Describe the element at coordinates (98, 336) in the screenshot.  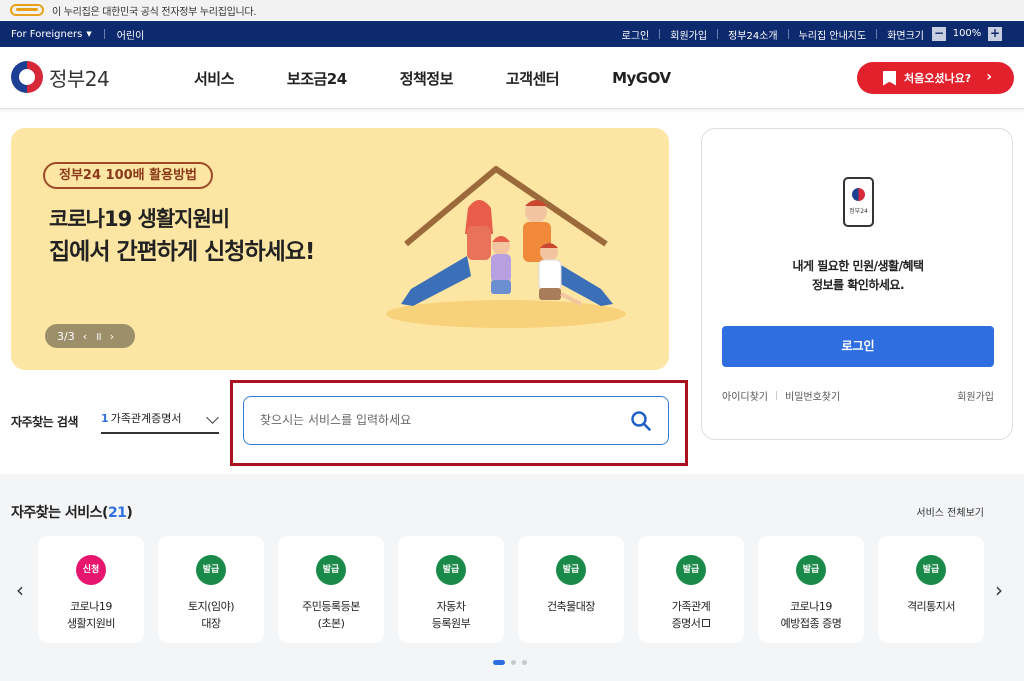
I see `pause-icon: ॥` at that location.